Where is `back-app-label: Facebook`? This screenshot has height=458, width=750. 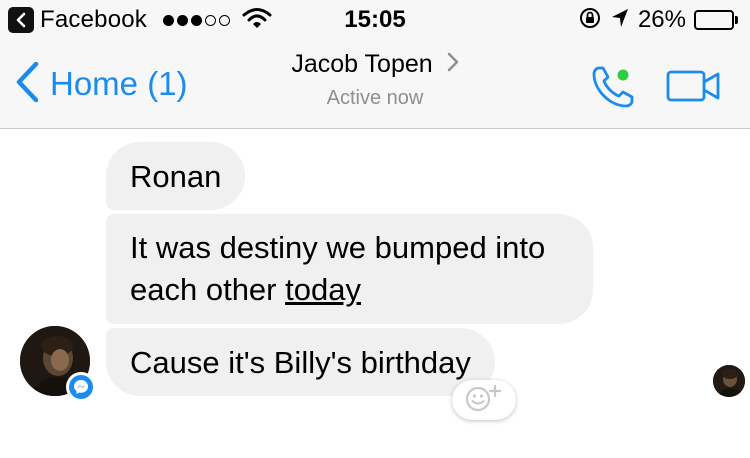
back-app-label: Facebook is located at coordinates (93, 19).